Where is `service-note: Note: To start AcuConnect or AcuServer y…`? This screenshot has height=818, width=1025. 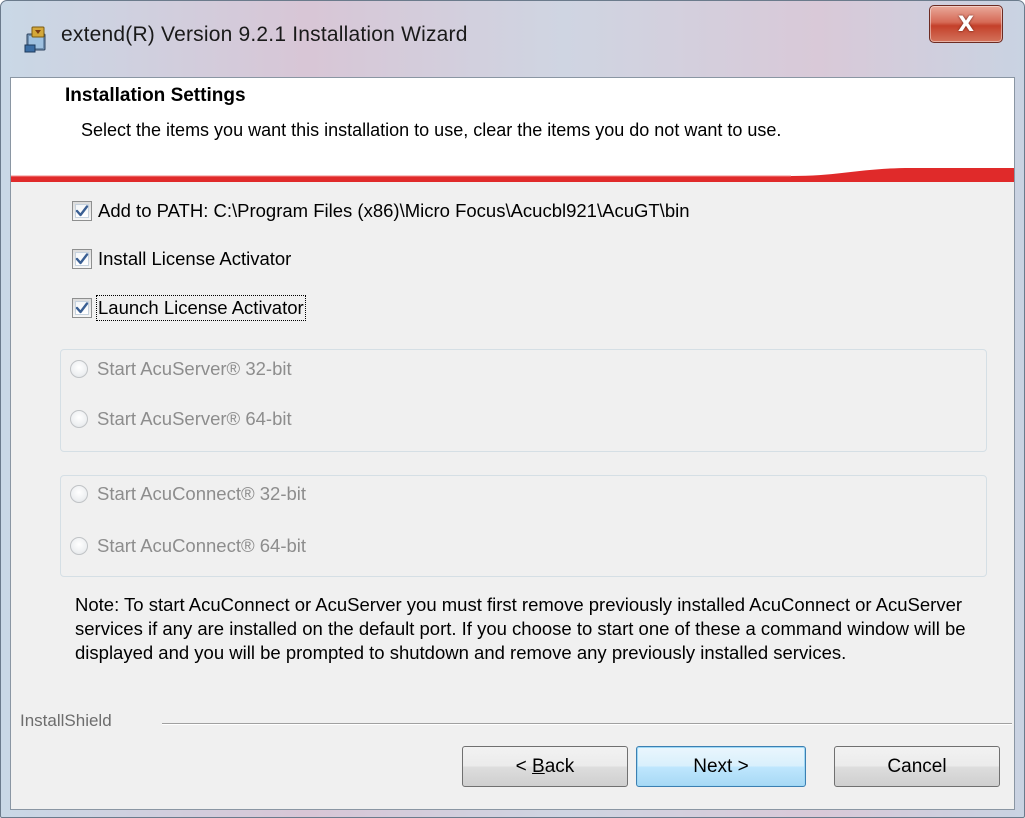 service-note: Note: To start AcuConnect or AcuServer y… is located at coordinates (520, 628).